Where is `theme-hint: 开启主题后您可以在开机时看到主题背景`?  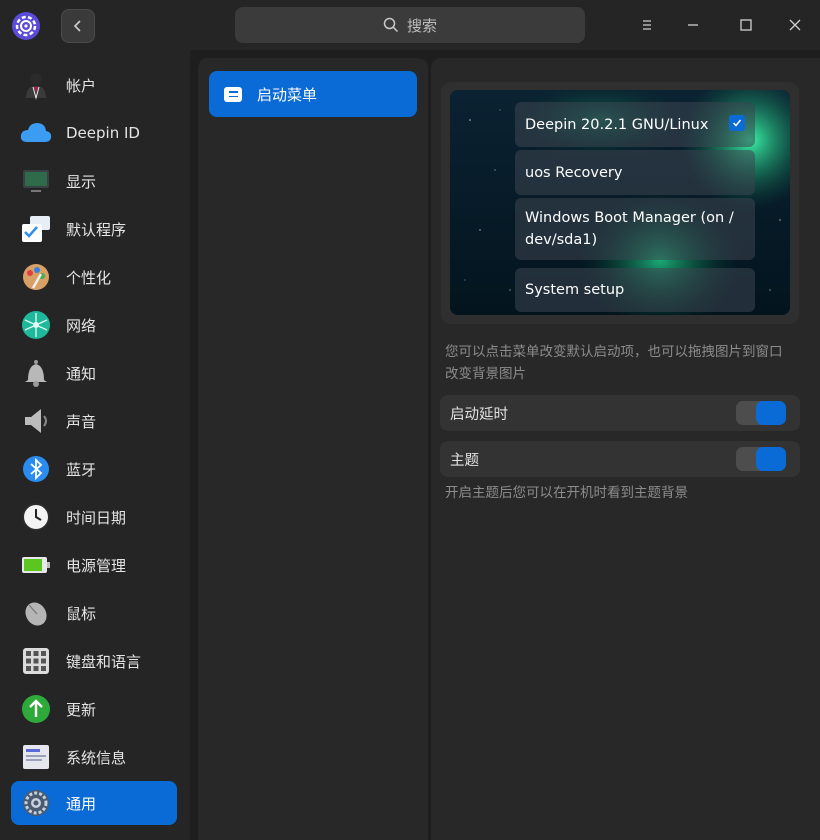 theme-hint: 开启主题后您可以在开机时看到主题背景 is located at coordinates (566, 493).